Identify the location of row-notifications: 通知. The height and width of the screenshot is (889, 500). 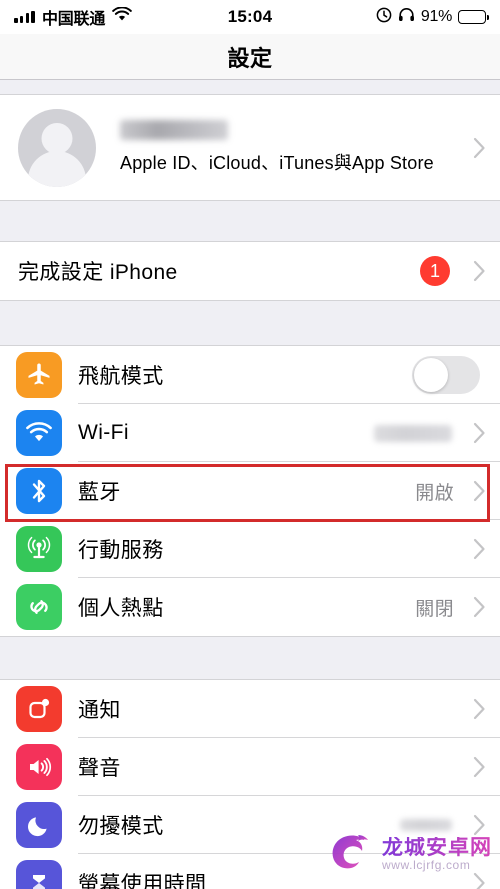
(250, 709).